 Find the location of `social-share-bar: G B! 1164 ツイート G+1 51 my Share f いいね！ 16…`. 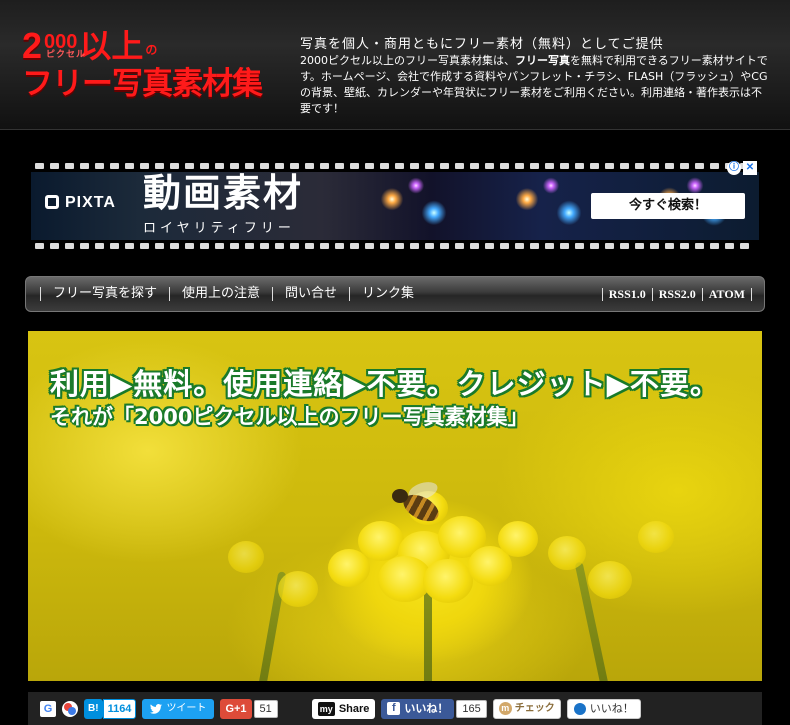

social-share-bar: G B! 1164 ツイート G+1 51 my Share f いいね！ 16… is located at coordinates (395, 708).